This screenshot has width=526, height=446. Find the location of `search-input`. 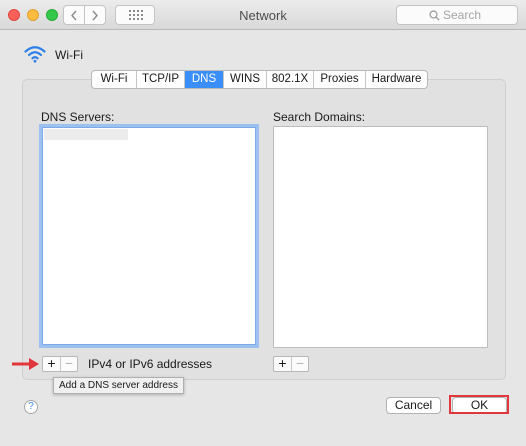

search-input is located at coordinates (478, 15).